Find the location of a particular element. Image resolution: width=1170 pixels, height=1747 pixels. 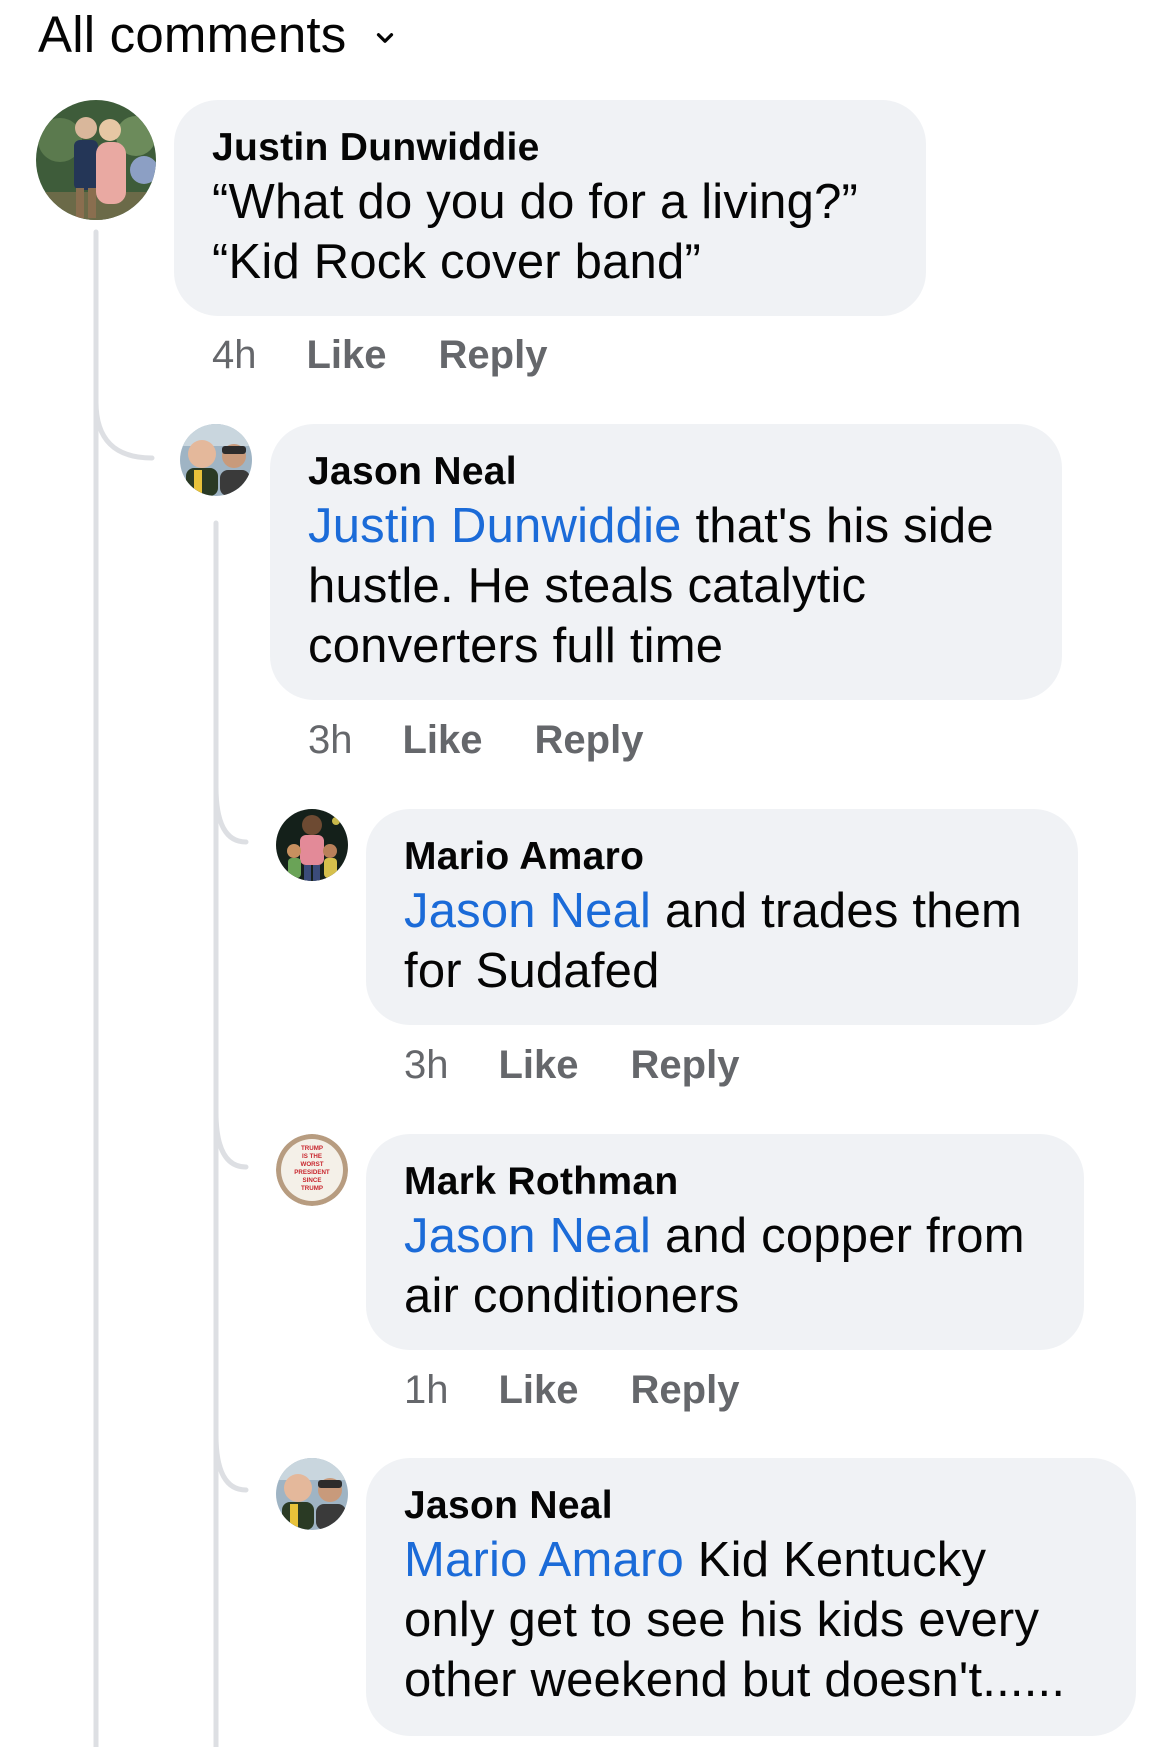

mention-link: Mario Amaro is located at coordinates (544, 1560).